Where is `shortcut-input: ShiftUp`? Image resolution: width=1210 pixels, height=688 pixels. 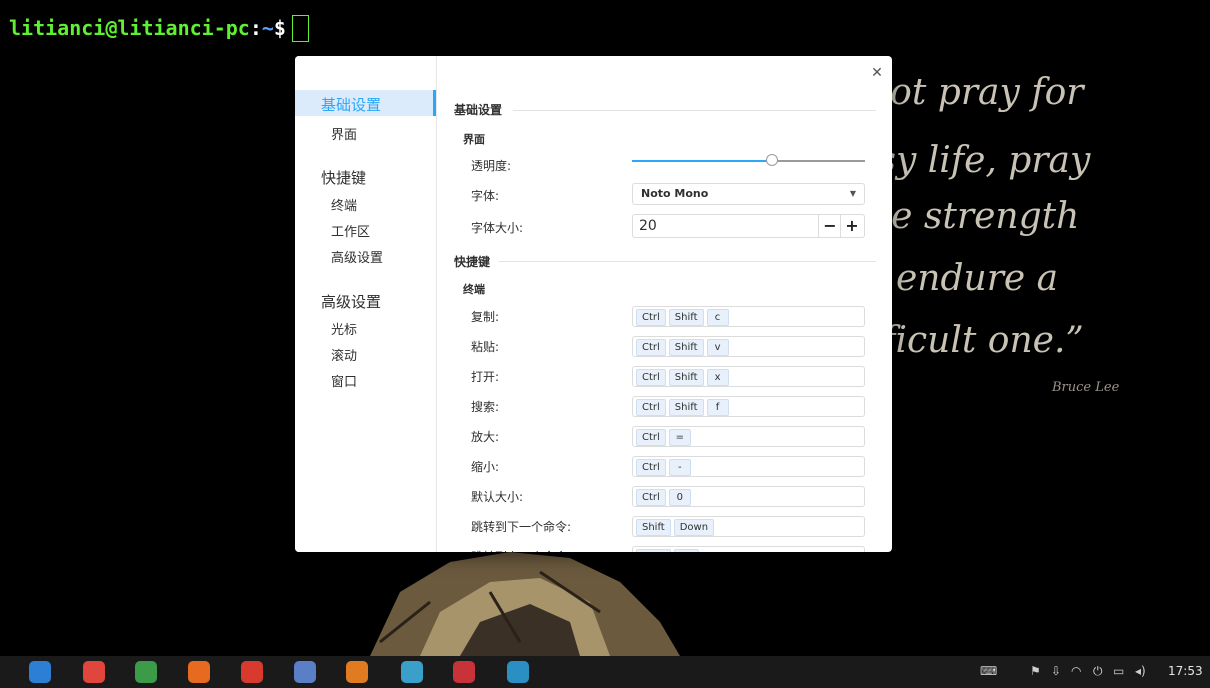 shortcut-input: ShiftUp is located at coordinates (748, 549).